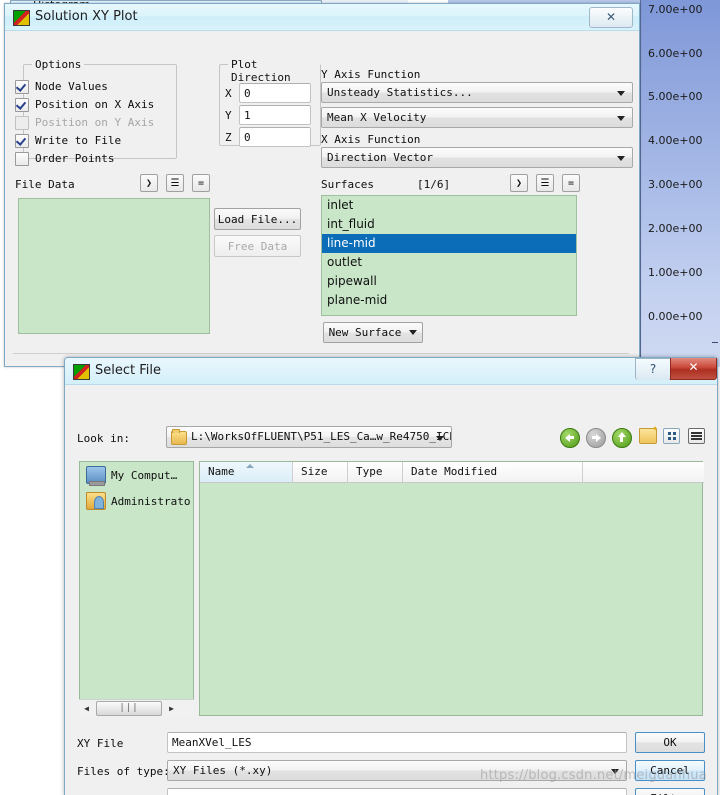 This screenshot has width=720, height=795. Describe the element at coordinates (95, 104) in the screenshot. I see `option-label: Position on X Axis` at that location.